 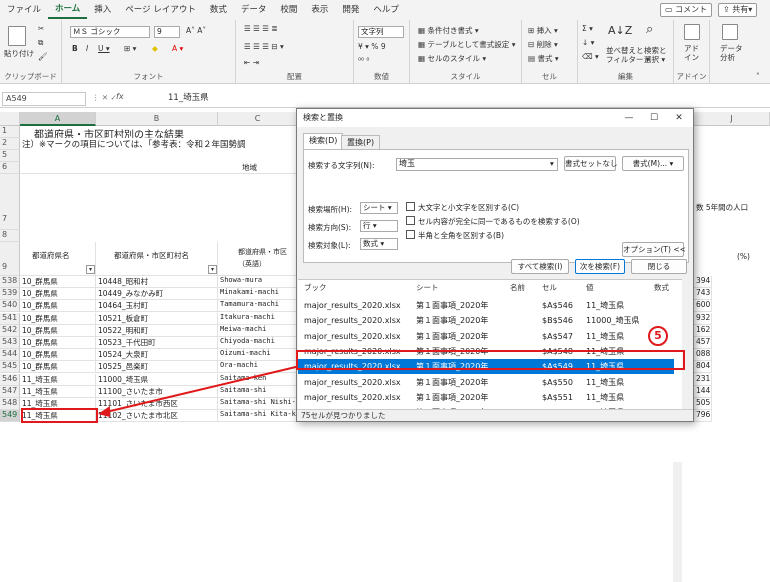 What do you see at coordinates (41, 28) in the screenshot?
I see `cut-icon: ✂` at bounding box center [41, 28].